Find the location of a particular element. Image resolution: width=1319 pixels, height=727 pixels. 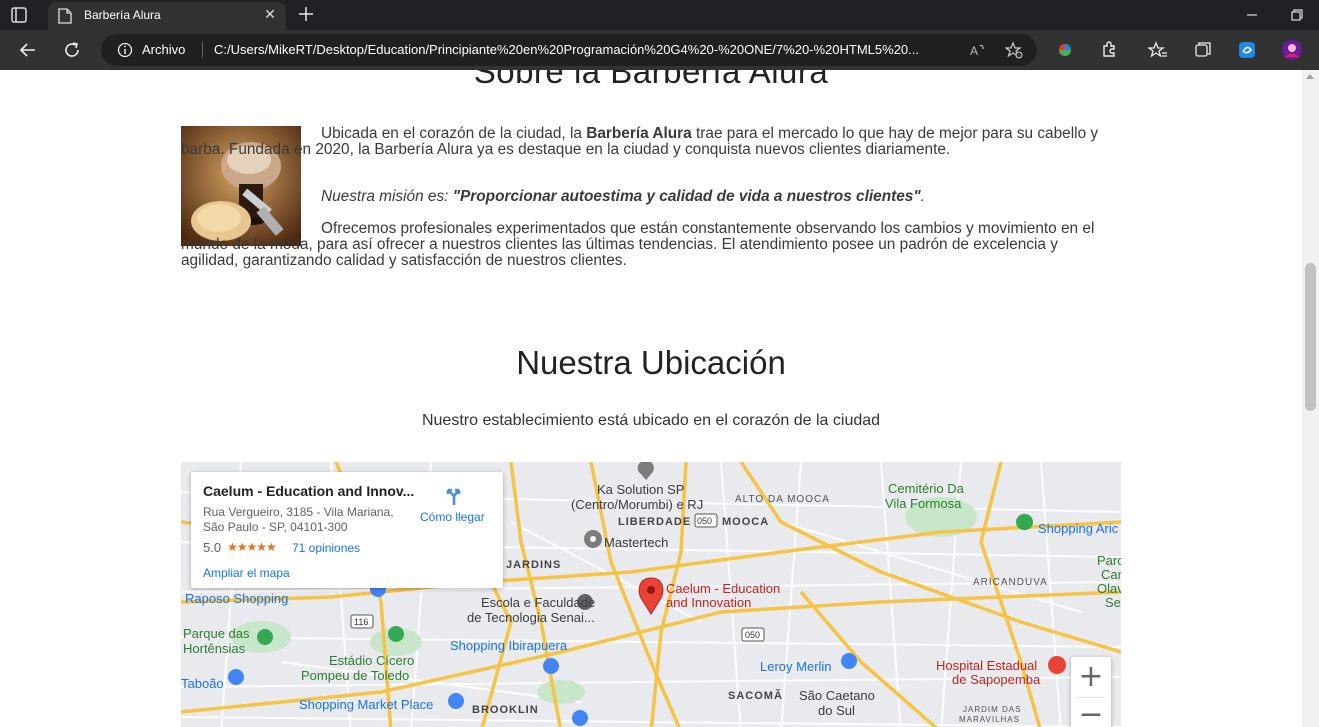

address-label: Archivo is located at coordinates (164, 49).